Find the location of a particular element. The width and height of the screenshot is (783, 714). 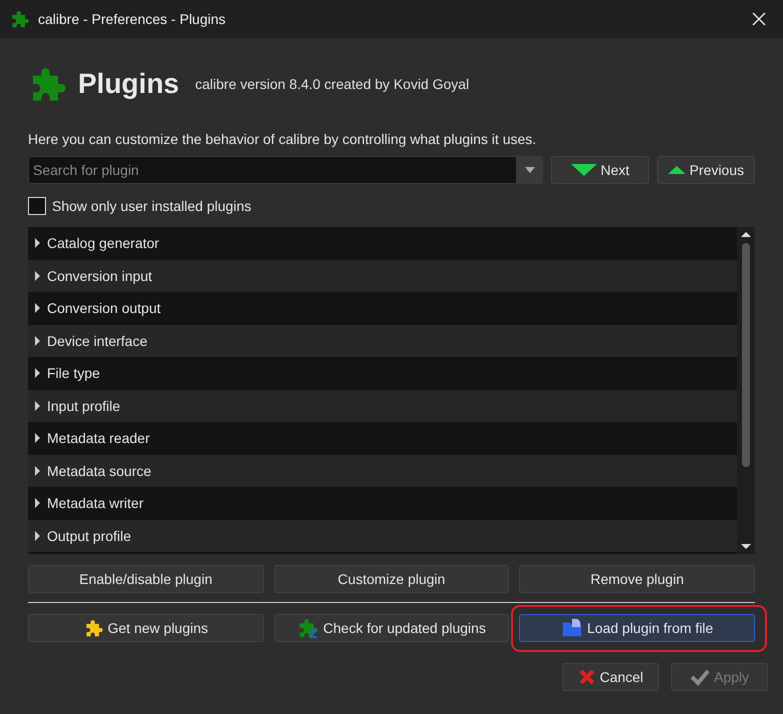

scroll-down-icon is located at coordinates (746, 546).